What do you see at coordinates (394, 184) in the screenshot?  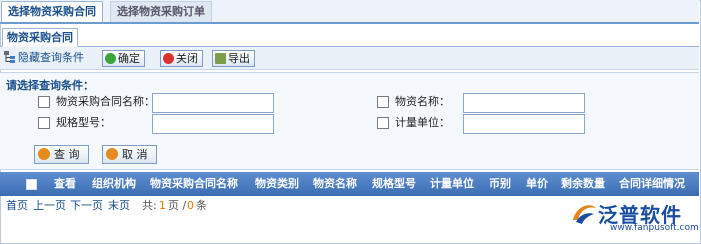 I see `column-header-spec-model: 规格型号` at bounding box center [394, 184].